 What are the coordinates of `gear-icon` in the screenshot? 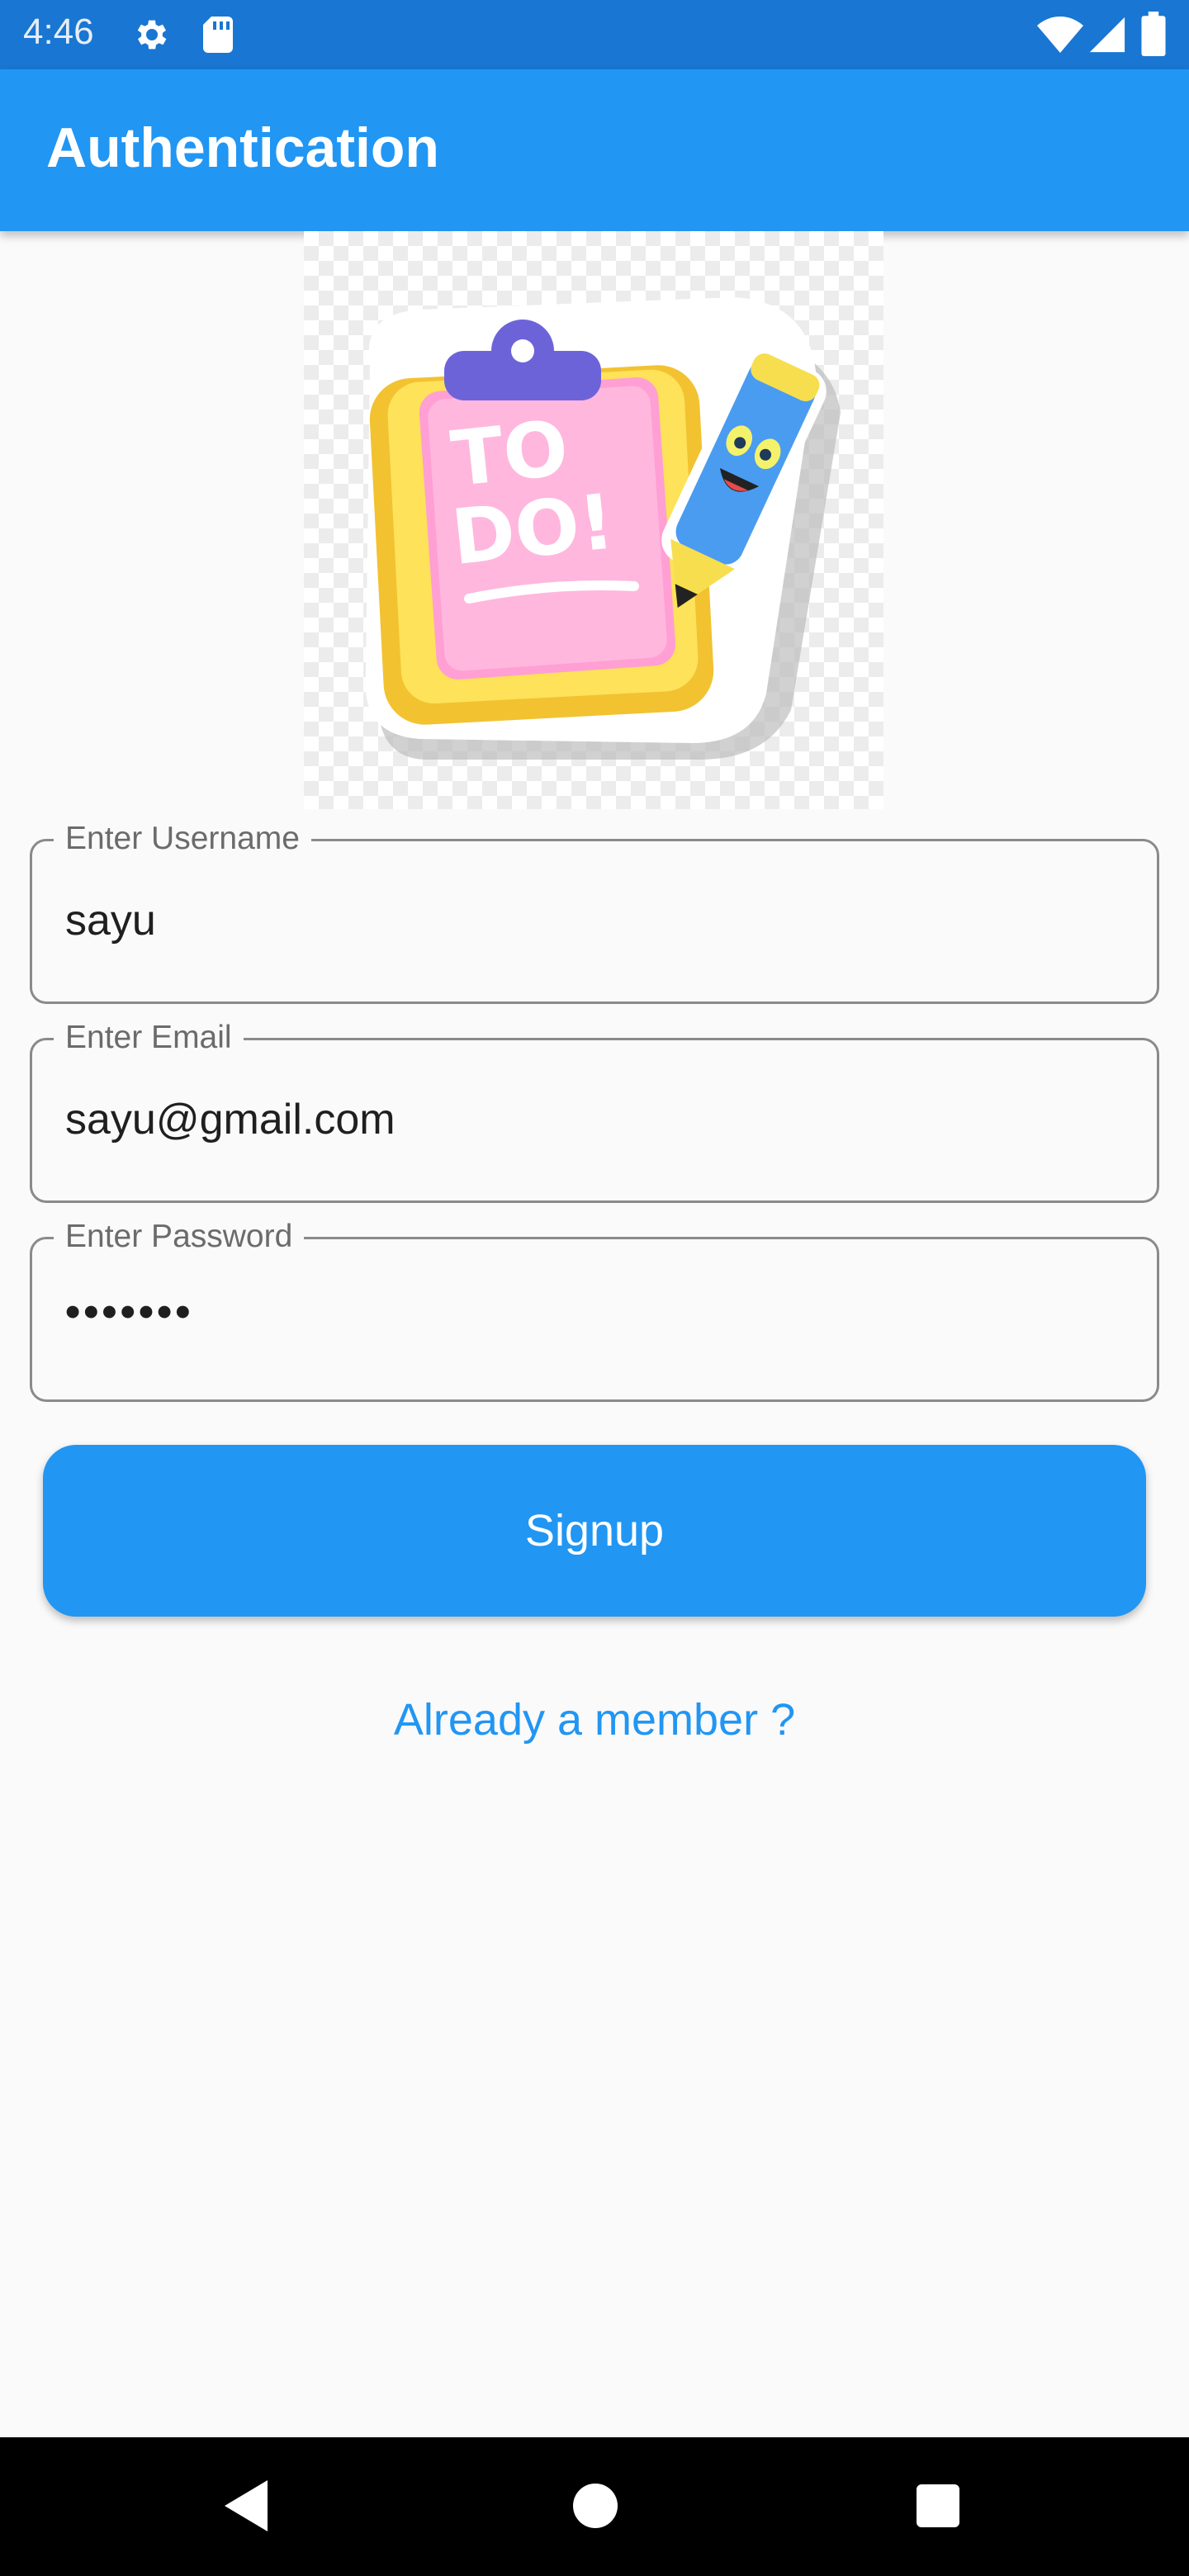 It's located at (152, 35).